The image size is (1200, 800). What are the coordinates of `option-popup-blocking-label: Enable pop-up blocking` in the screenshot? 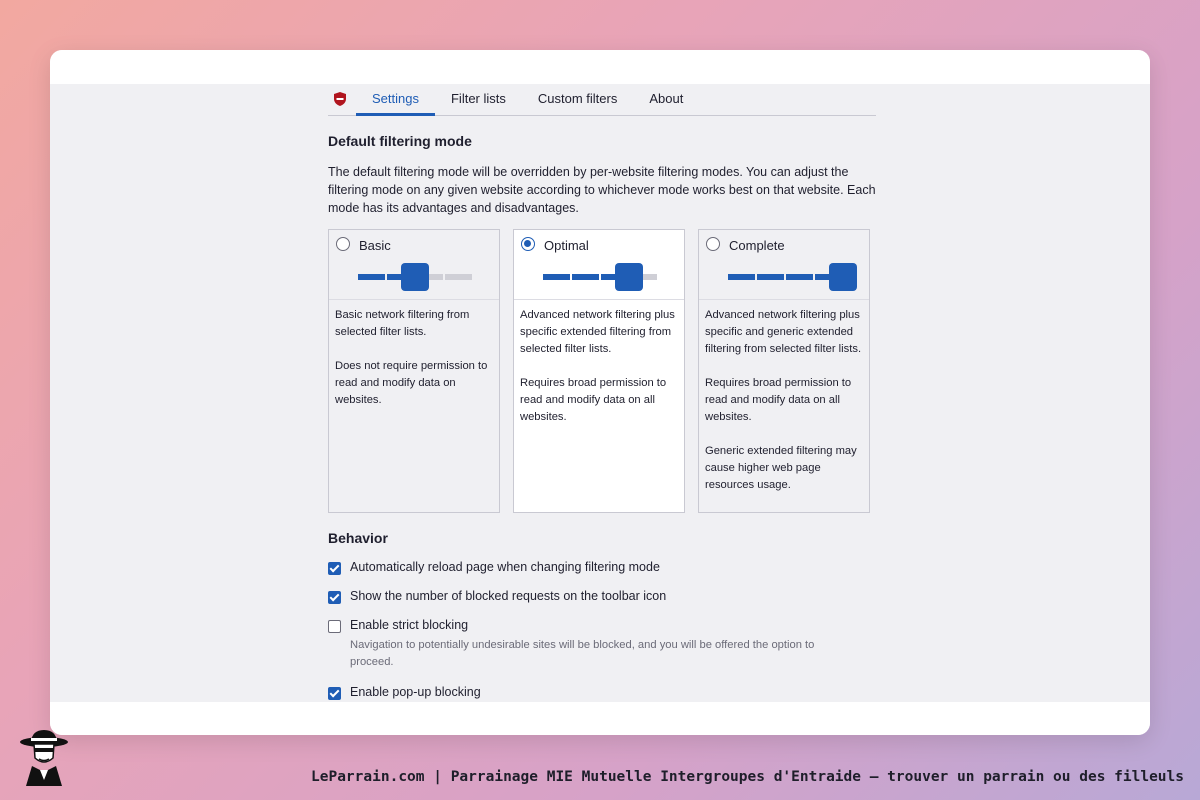 It's located at (415, 692).